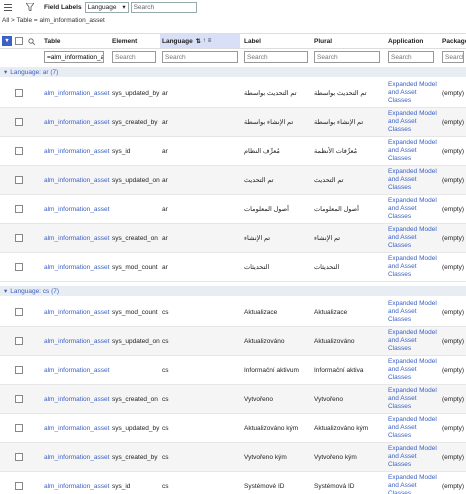 The width and height of the screenshot is (466, 494). What do you see at coordinates (276, 57) in the screenshot?
I see `filter-label-input` at bounding box center [276, 57].